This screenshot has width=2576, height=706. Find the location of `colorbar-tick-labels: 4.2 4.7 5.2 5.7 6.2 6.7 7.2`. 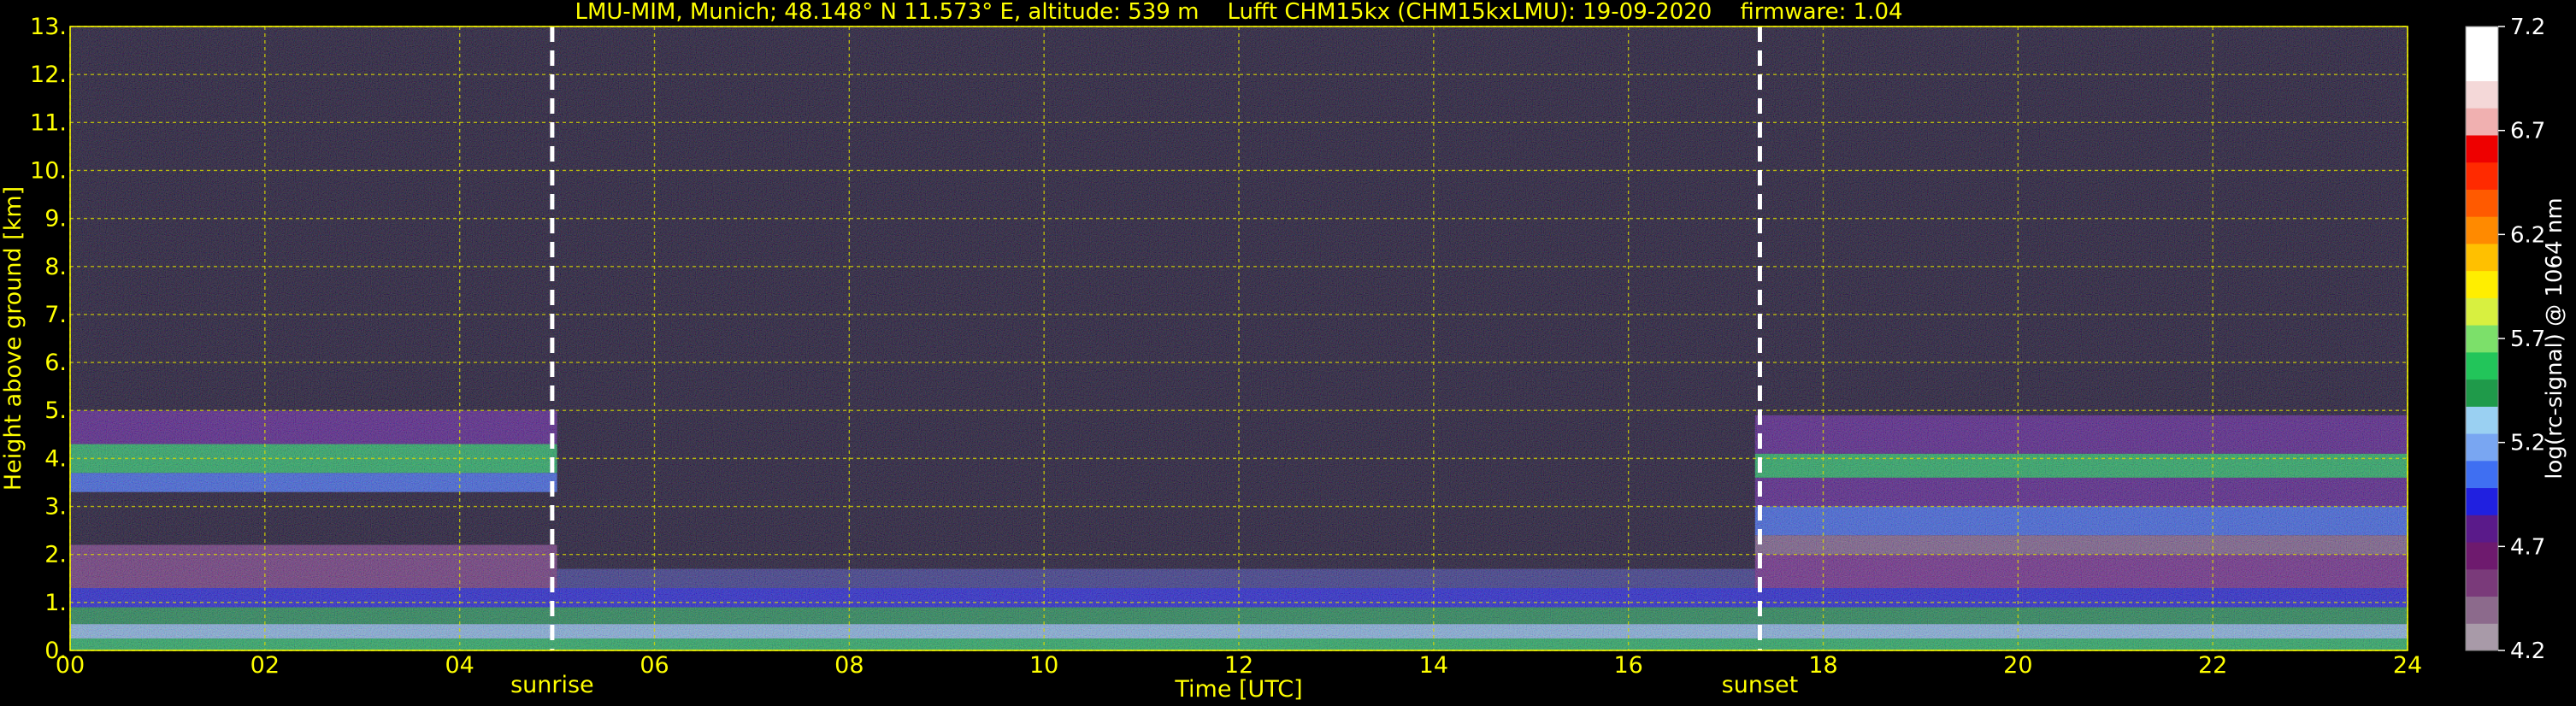

colorbar-tick-labels: 4.2 4.7 5.2 5.7 6.2 6.7 7.2 is located at coordinates (2521, 339).